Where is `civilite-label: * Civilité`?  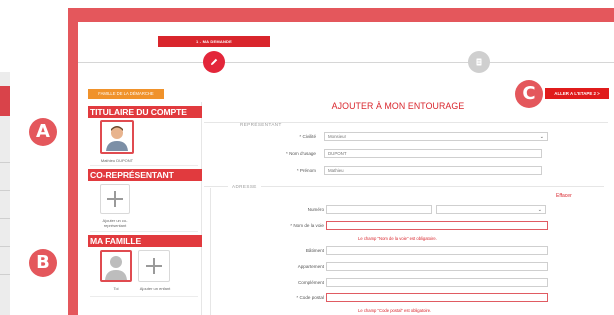
civilite-label: * Civilité is located at coordinates (307, 136).